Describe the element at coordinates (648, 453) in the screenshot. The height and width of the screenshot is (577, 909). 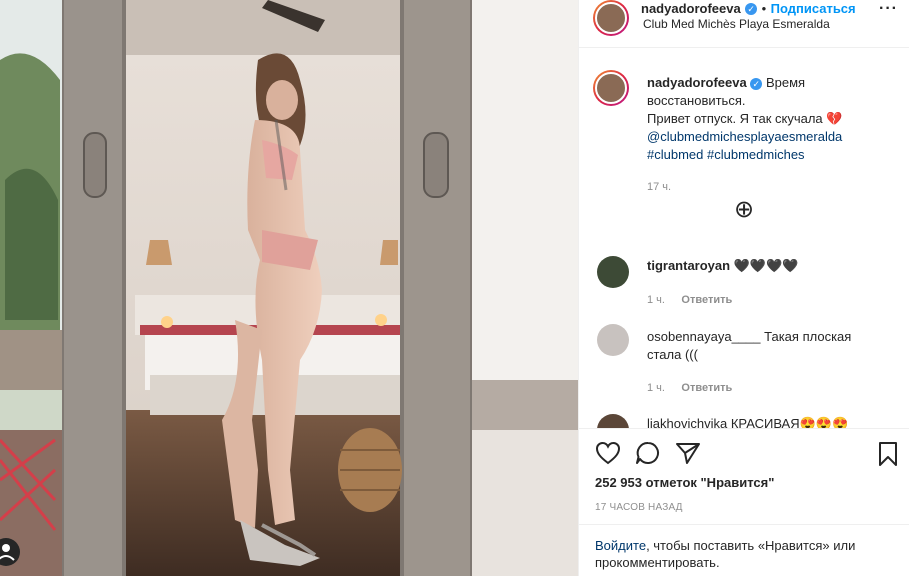
I see `comment-icon` at that location.